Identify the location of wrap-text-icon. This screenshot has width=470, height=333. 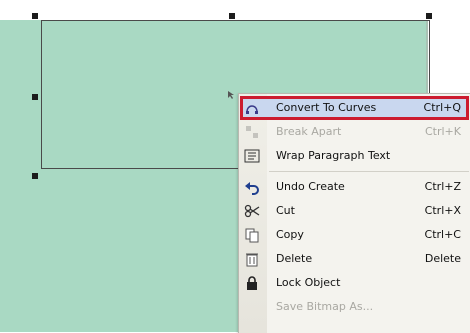
(252, 156).